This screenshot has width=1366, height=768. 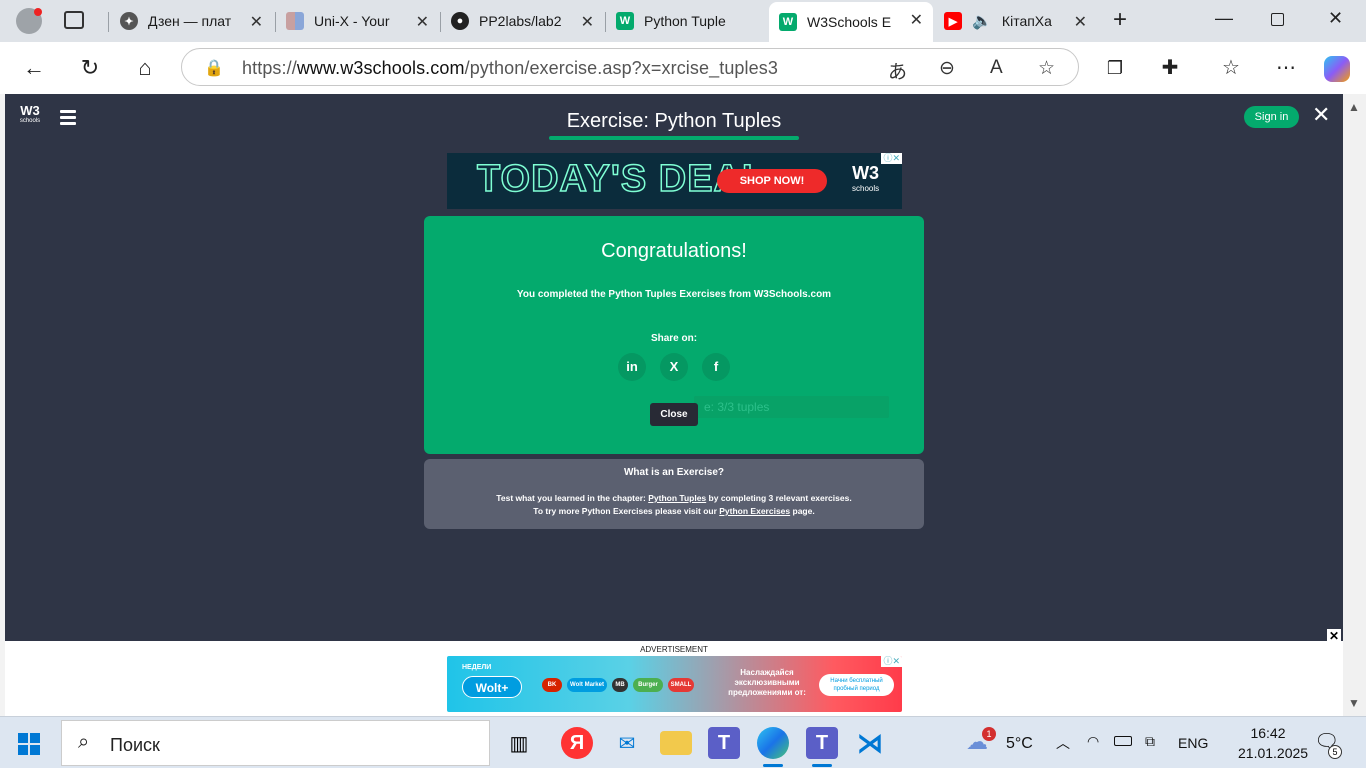 I want to click on ad-close-icon: ✕, so click(x=1334, y=636).